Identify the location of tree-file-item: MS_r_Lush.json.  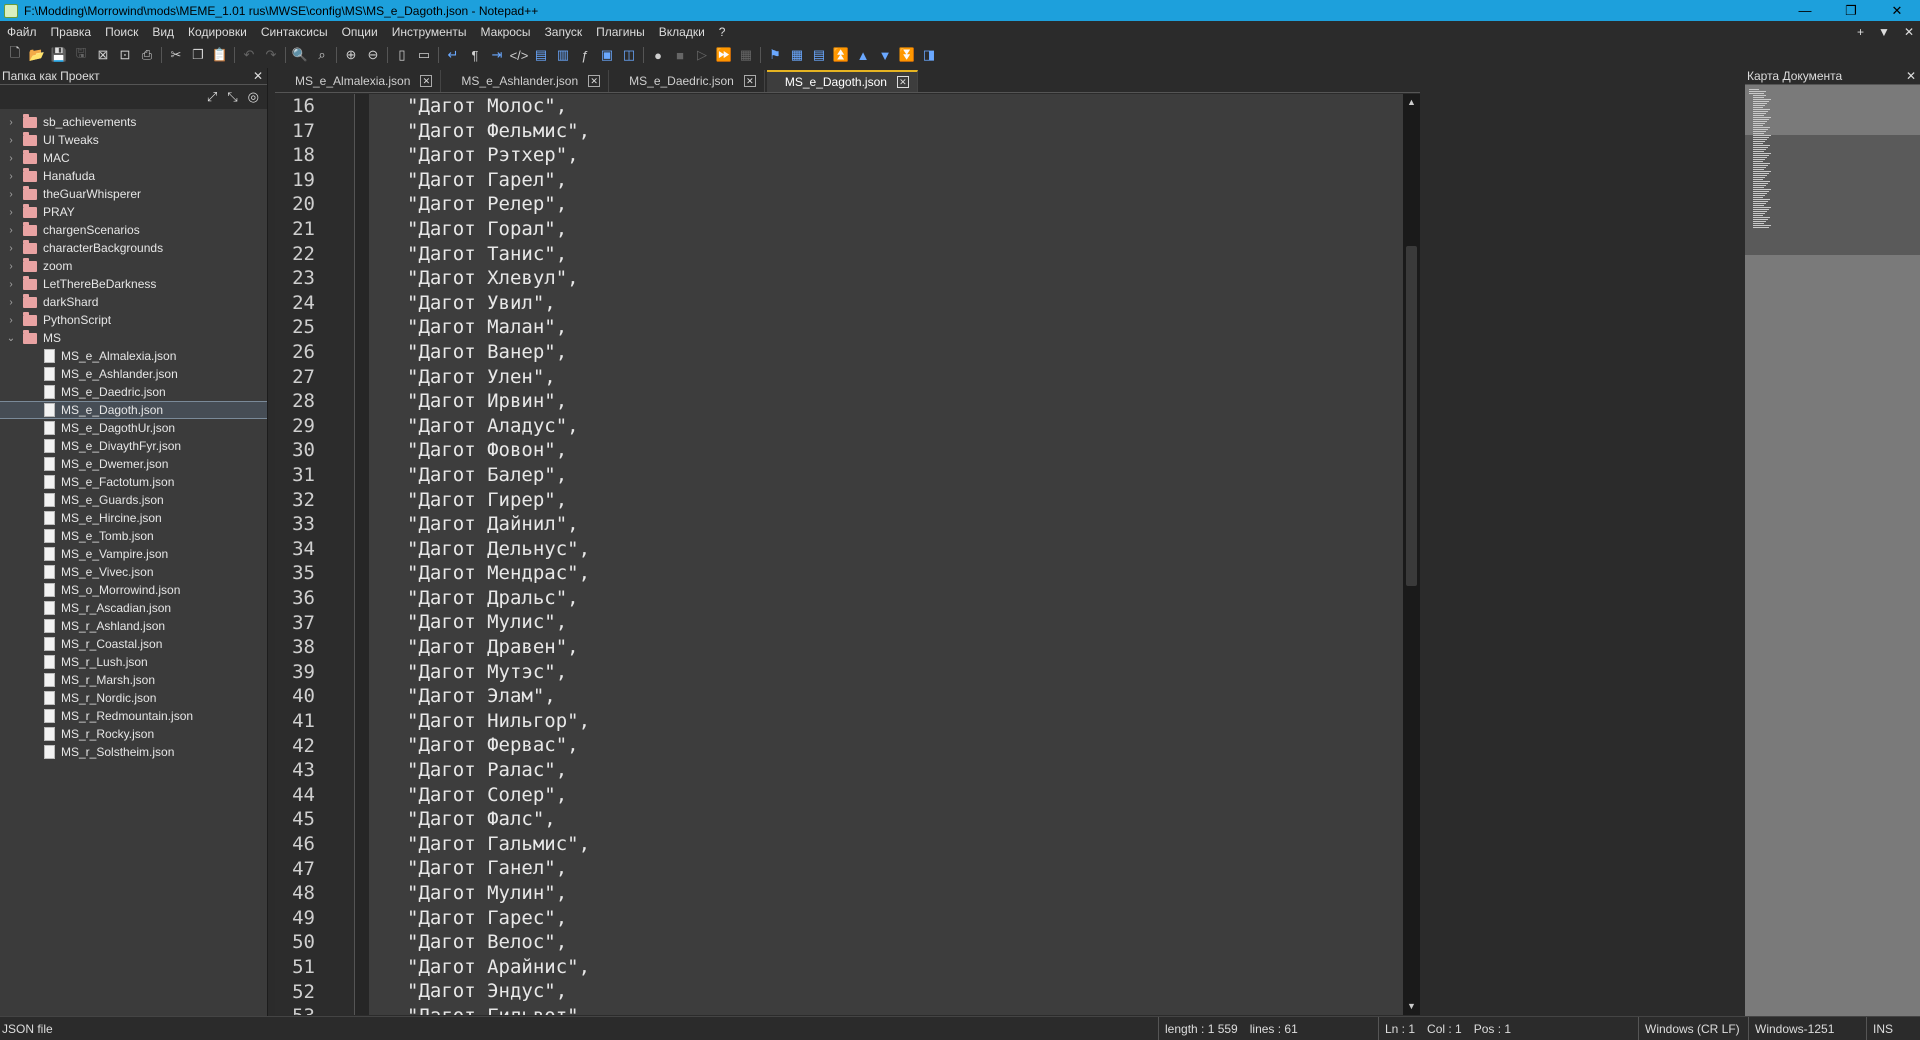
(133, 662).